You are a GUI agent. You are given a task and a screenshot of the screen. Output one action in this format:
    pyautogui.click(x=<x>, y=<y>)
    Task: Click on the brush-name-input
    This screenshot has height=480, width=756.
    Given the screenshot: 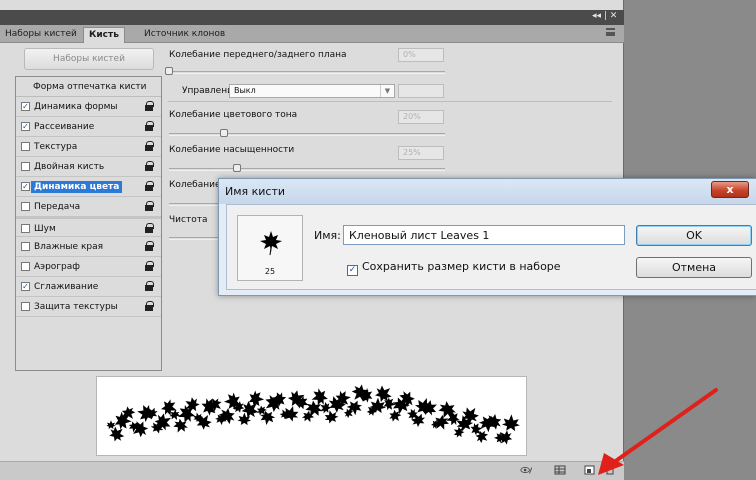 What is the action you would take?
    pyautogui.click(x=484, y=235)
    